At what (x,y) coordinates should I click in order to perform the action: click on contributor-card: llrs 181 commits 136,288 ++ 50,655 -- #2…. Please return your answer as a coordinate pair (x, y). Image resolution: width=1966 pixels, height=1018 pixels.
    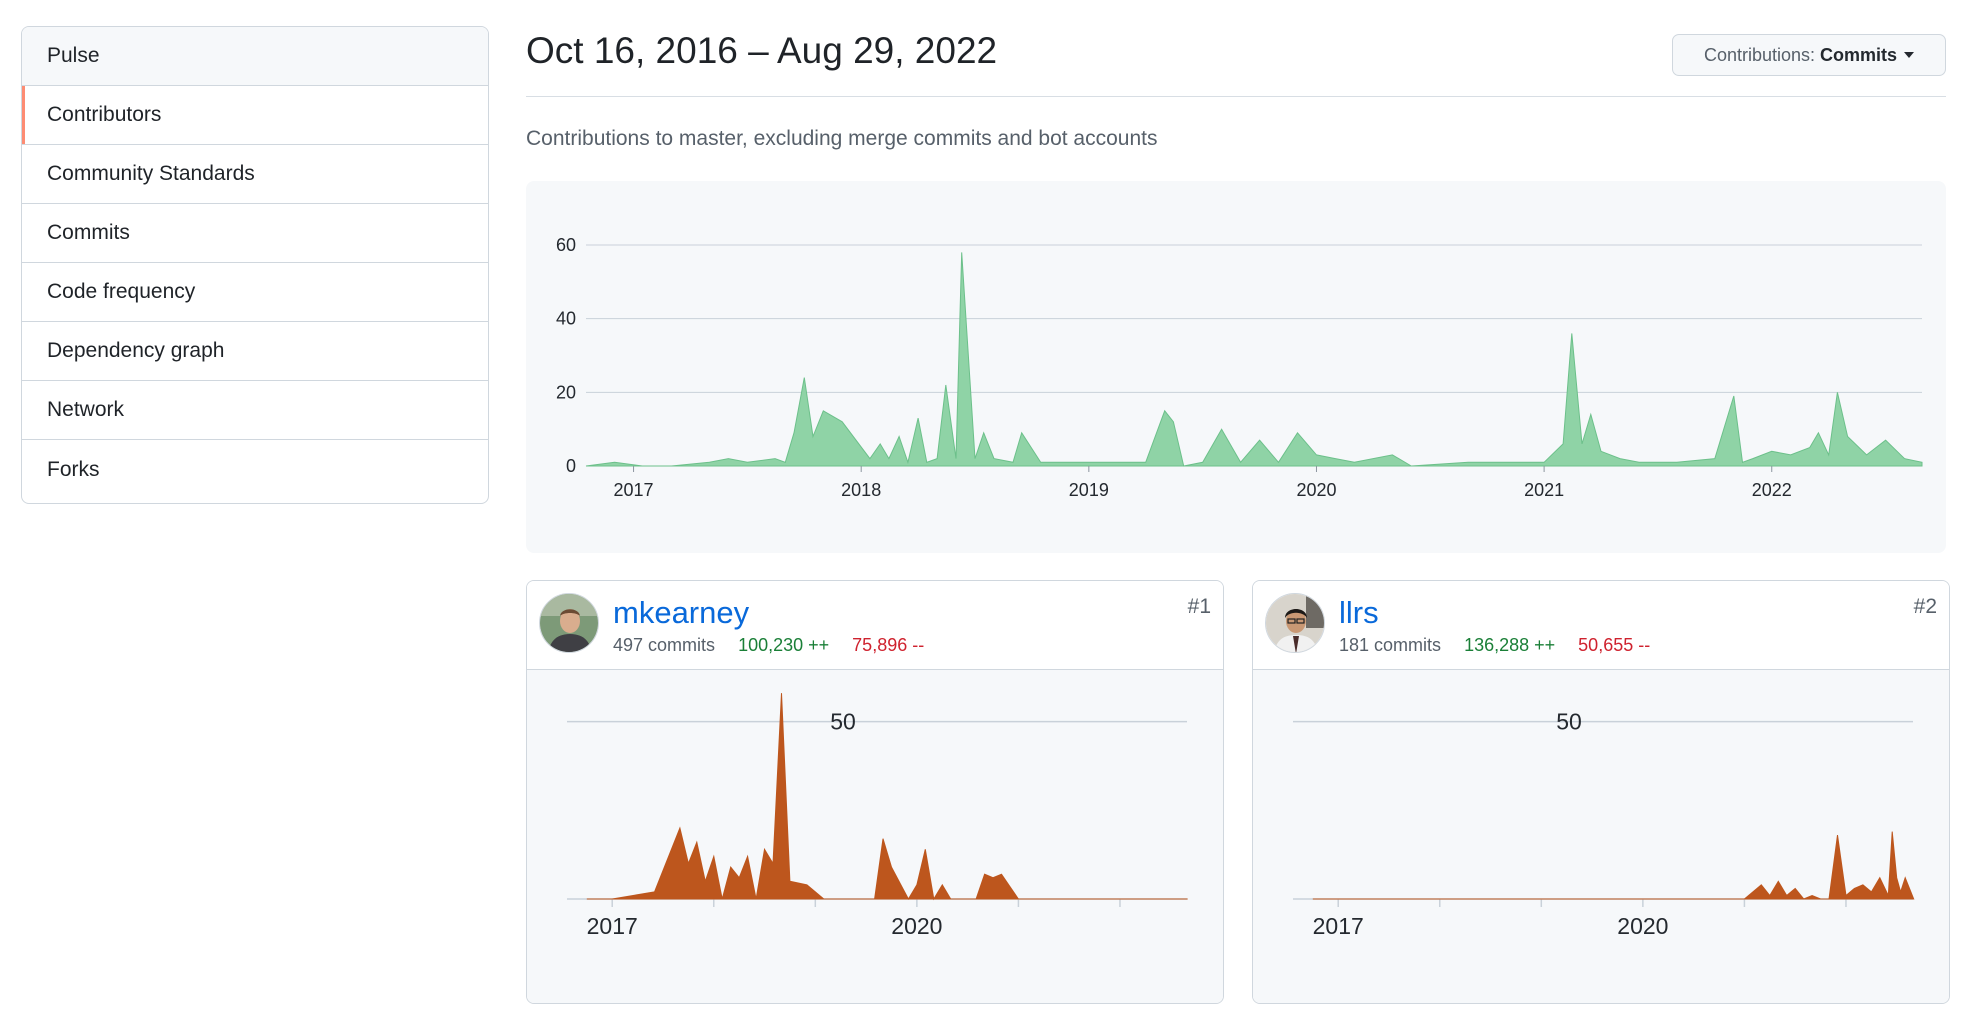
    Looking at the image, I should click on (1601, 792).